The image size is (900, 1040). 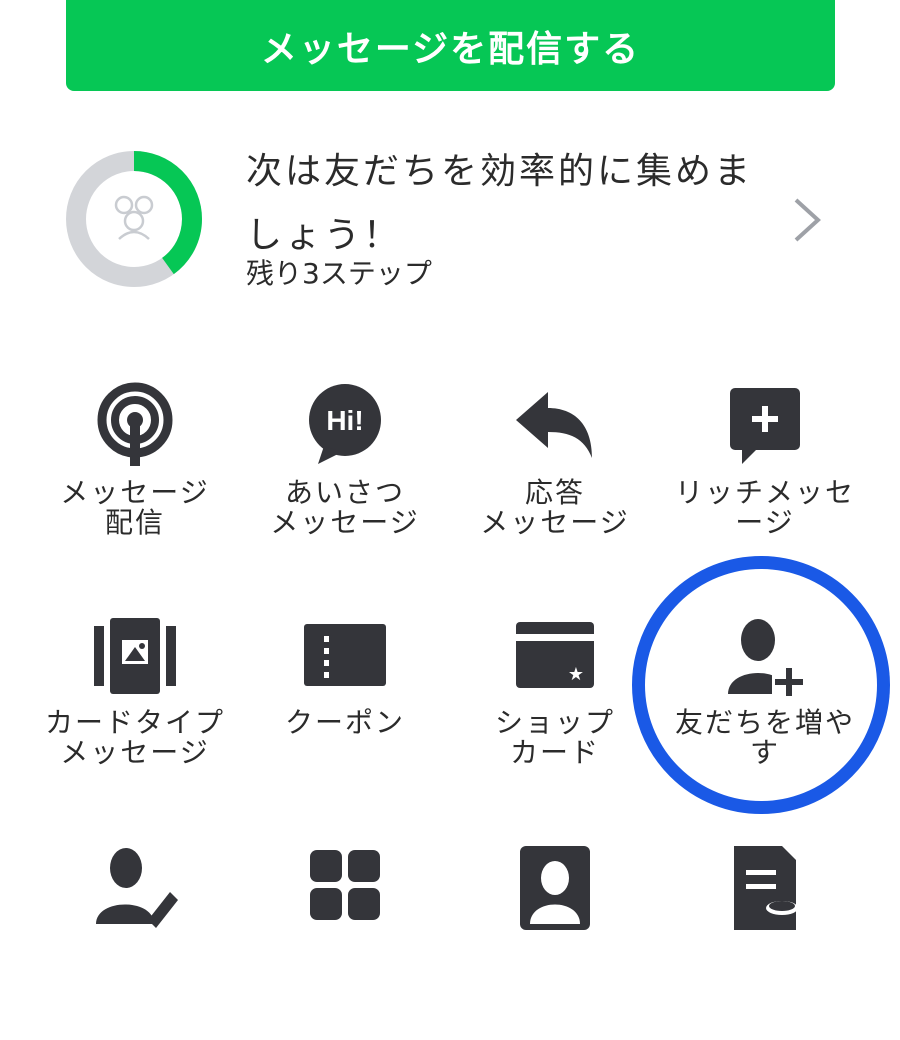 I want to click on progress-donut, so click(x=134, y=219).